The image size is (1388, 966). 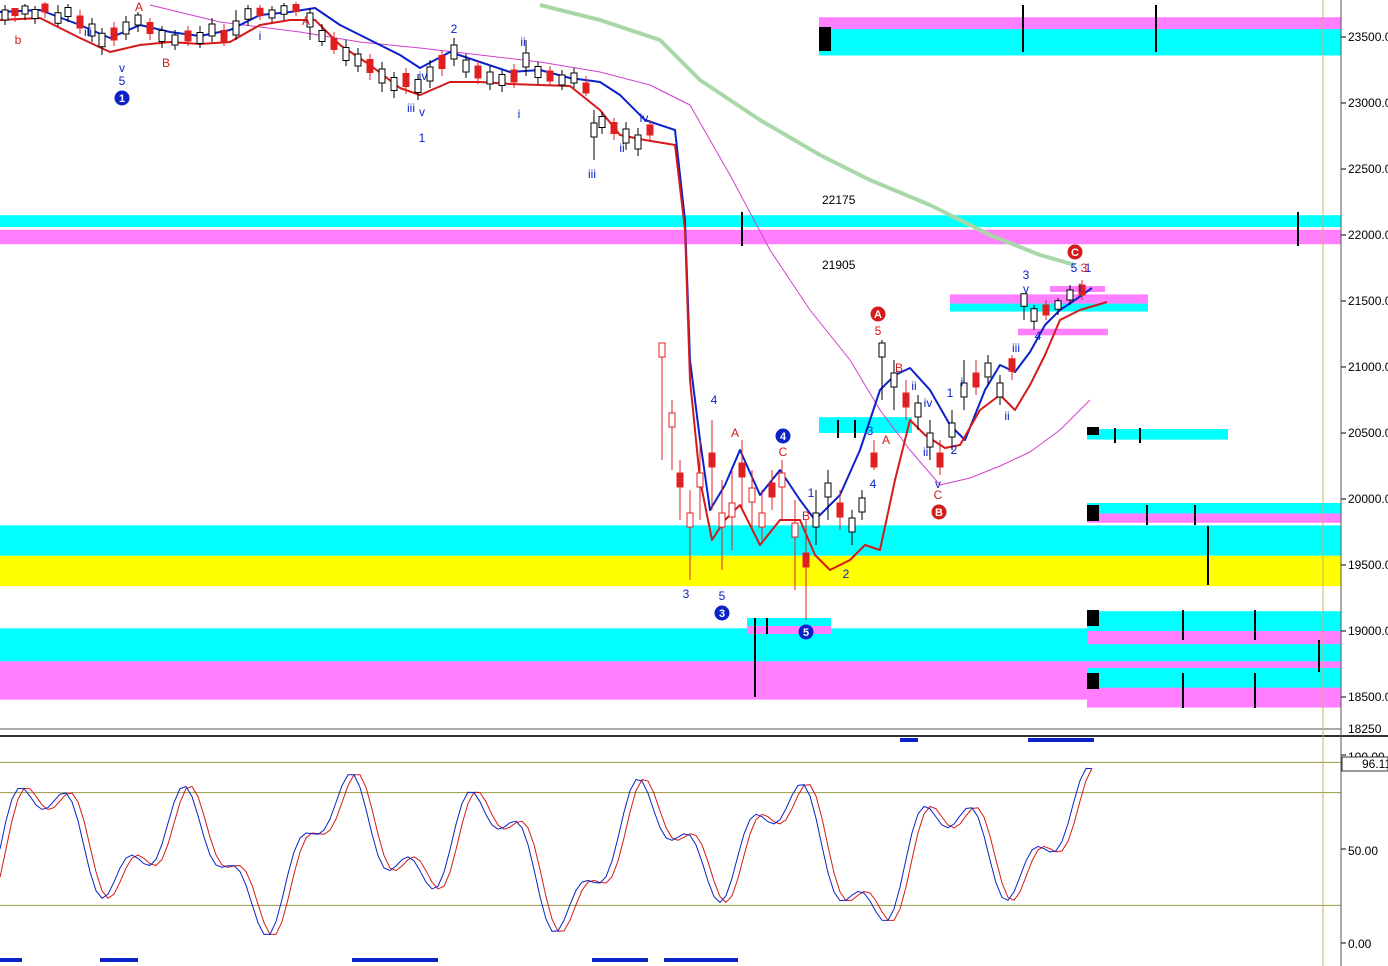 What do you see at coordinates (1368, 367) in the screenshot?
I see `y-tick-21000: 21000.00` at bounding box center [1368, 367].